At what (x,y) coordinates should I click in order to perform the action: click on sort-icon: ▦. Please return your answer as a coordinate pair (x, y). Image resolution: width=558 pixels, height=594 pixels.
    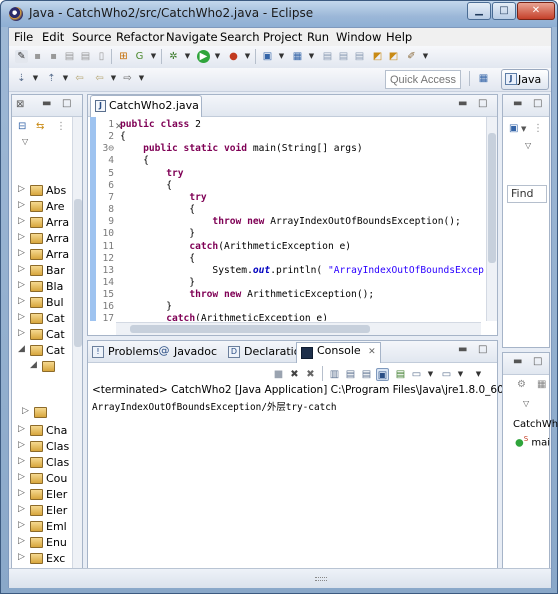
    Looking at the image, I should click on (541, 384).